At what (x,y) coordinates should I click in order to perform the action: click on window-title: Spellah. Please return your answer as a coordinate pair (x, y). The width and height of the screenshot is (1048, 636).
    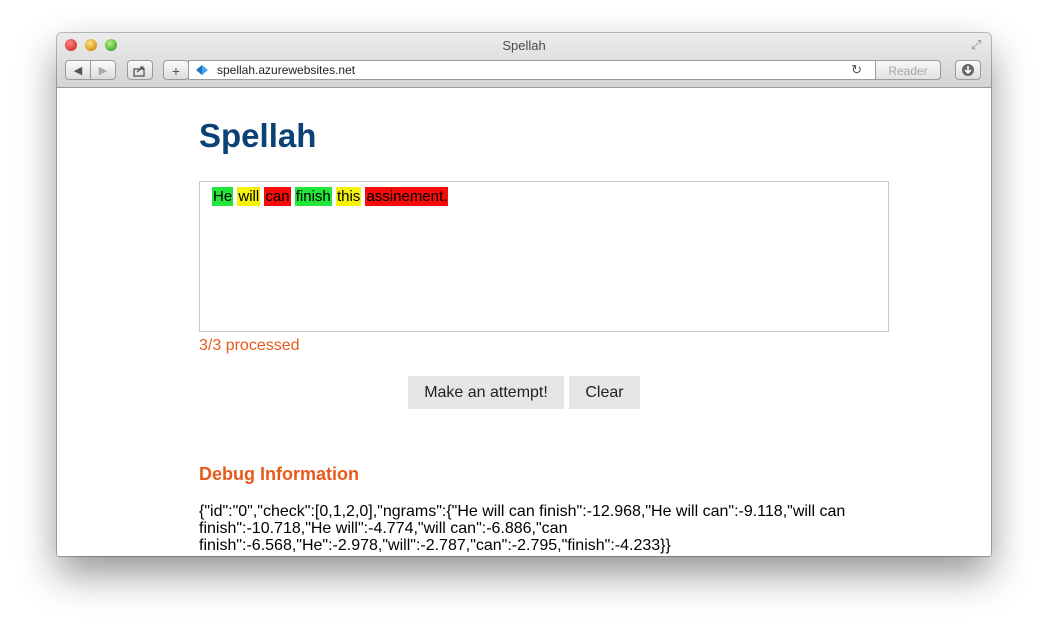
    Looking at the image, I should click on (524, 45).